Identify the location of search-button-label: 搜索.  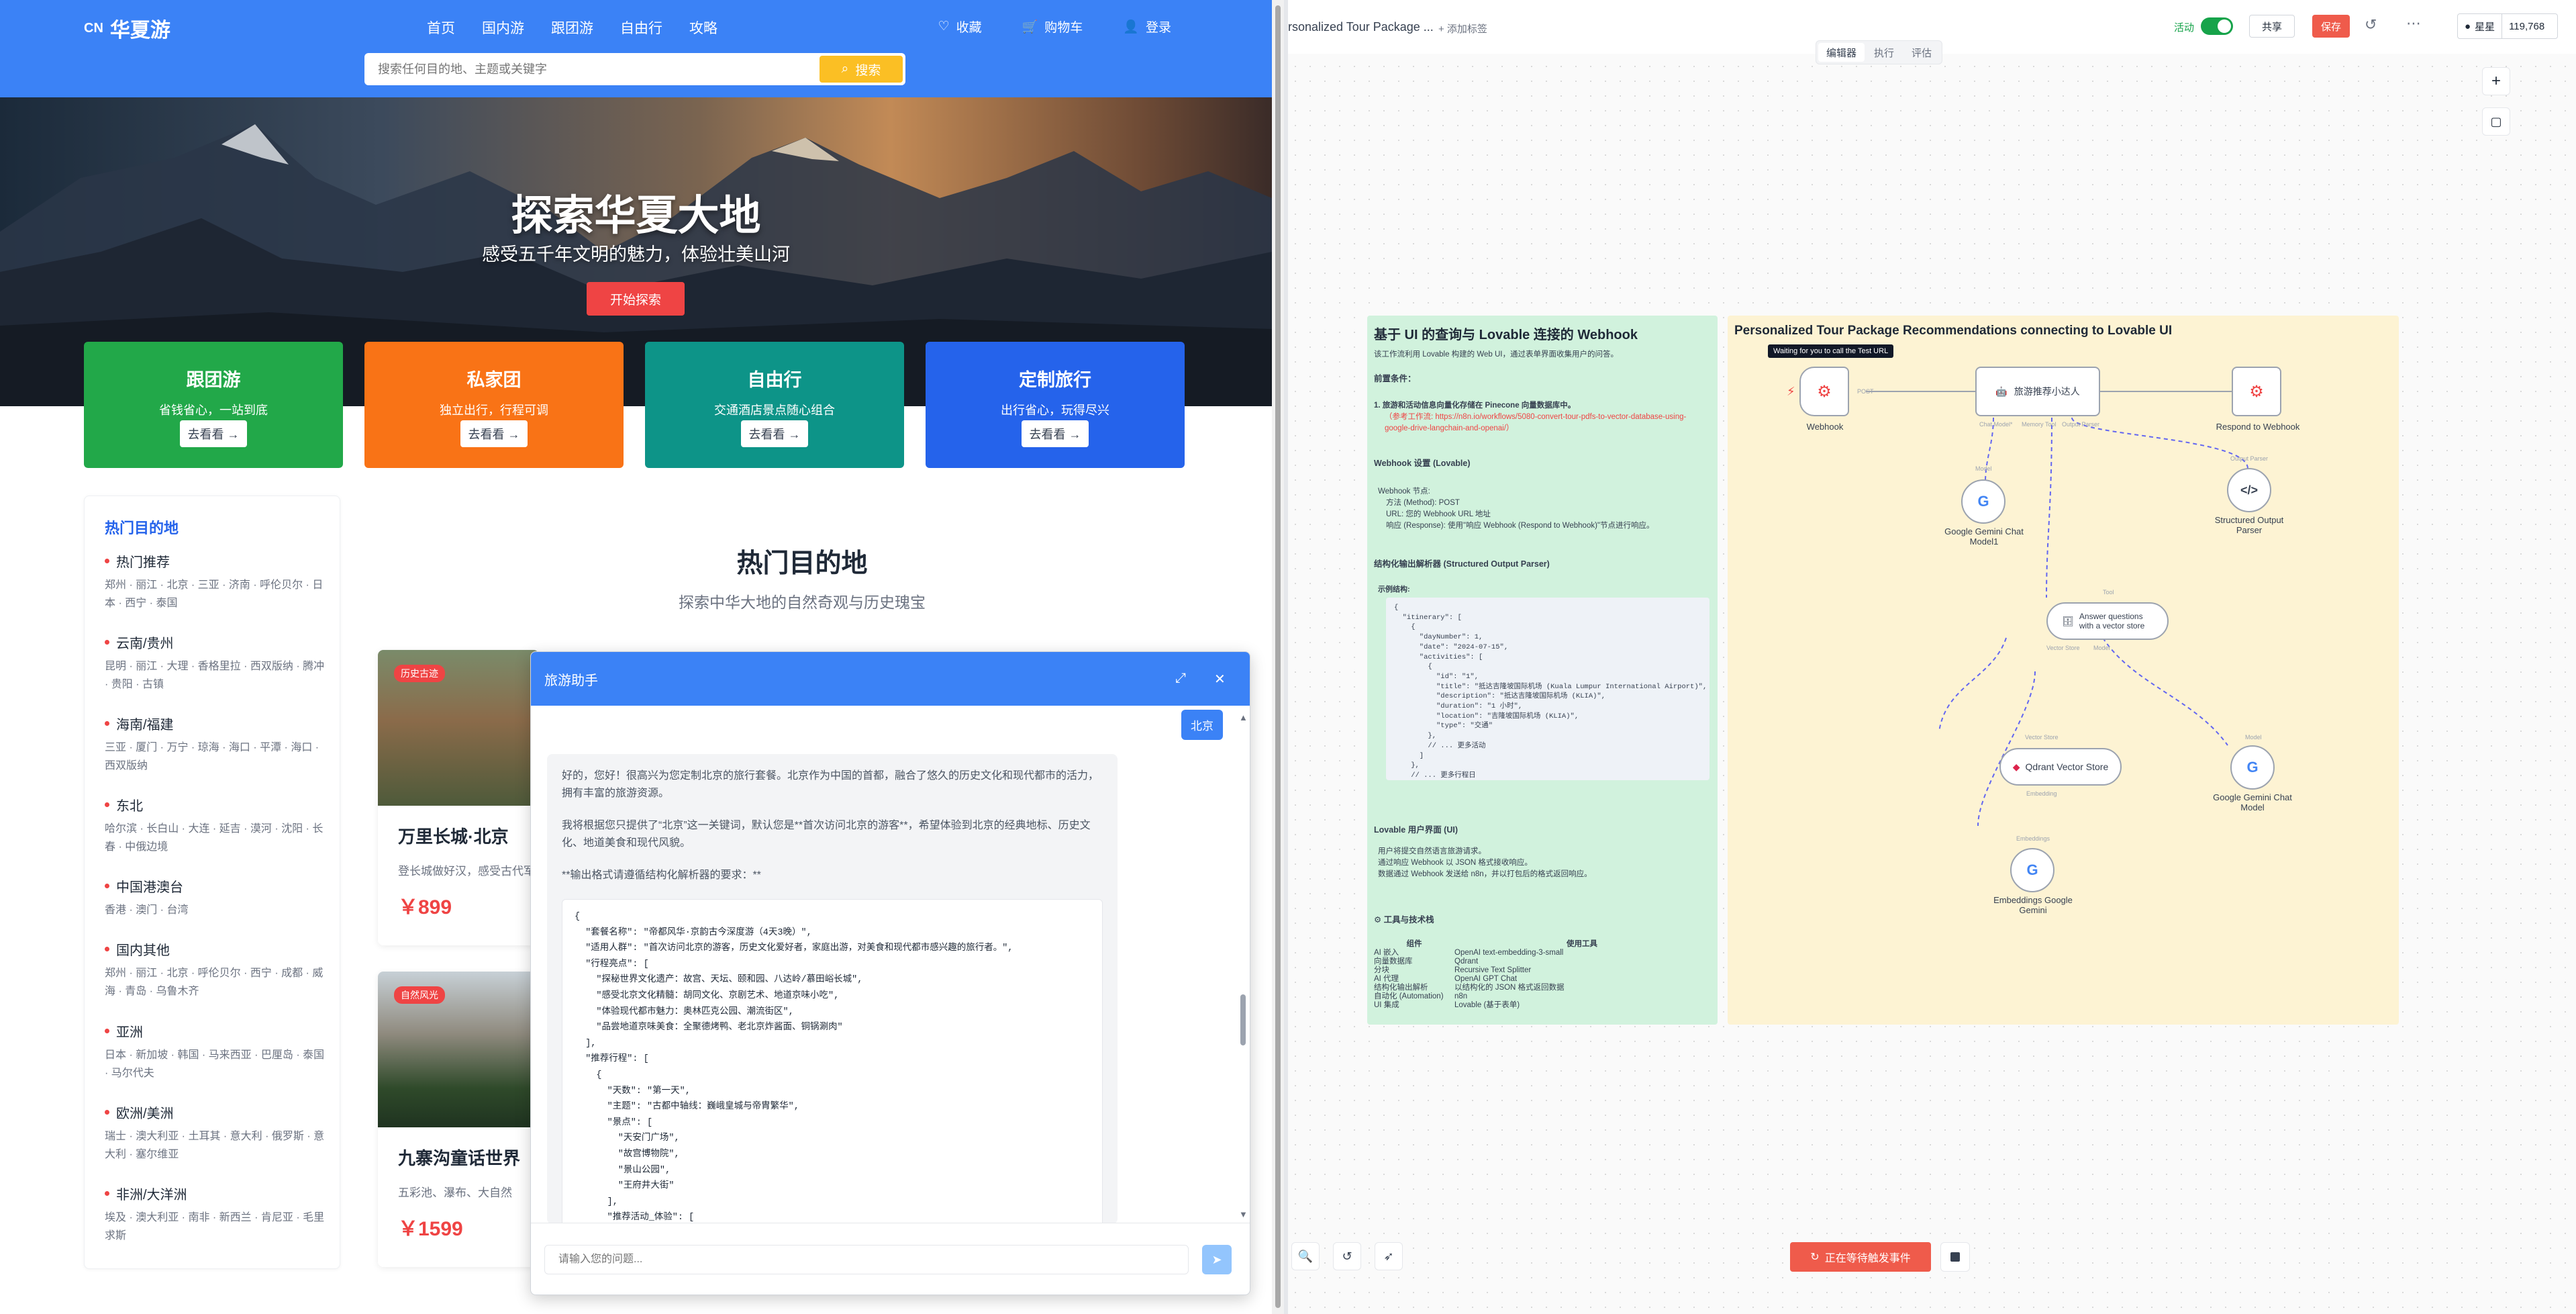
(868, 70).